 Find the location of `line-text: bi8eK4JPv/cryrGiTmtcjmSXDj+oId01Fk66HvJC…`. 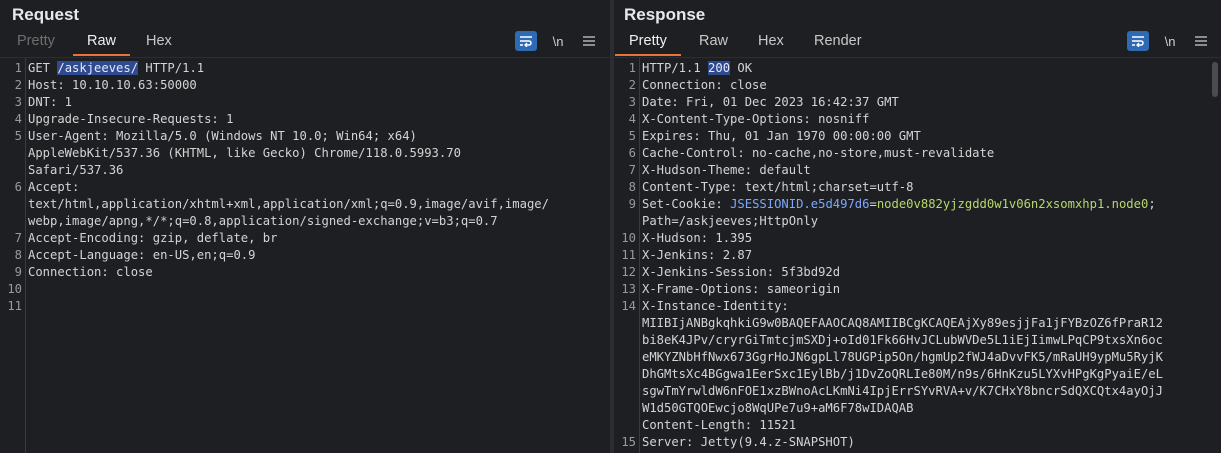

line-text: bi8eK4JPv/cryrGiTmtcjmSXDj+oId01Fk66HvJC… is located at coordinates (899, 340).